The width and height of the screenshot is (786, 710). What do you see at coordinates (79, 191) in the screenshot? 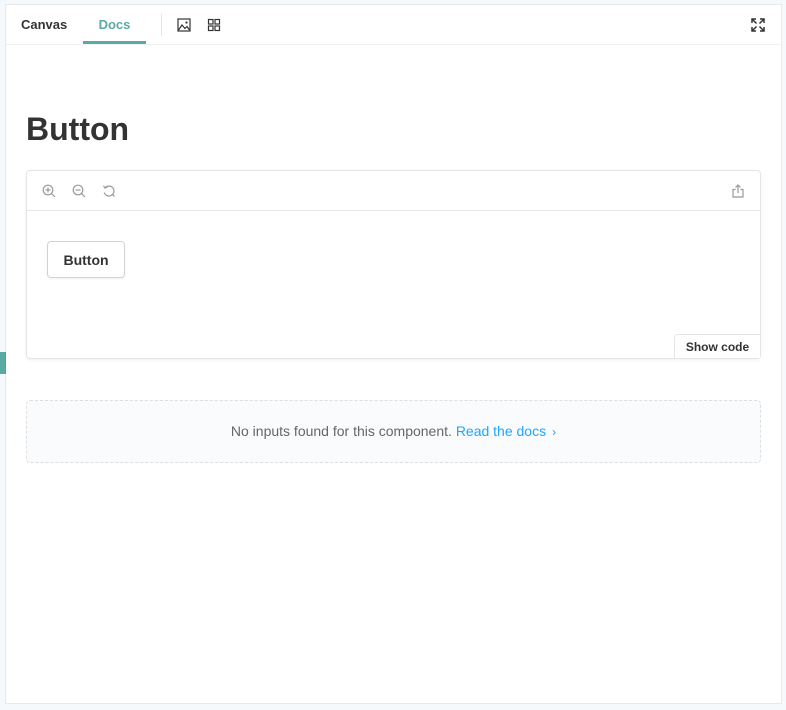
I see `zoom-out-icon` at bounding box center [79, 191].